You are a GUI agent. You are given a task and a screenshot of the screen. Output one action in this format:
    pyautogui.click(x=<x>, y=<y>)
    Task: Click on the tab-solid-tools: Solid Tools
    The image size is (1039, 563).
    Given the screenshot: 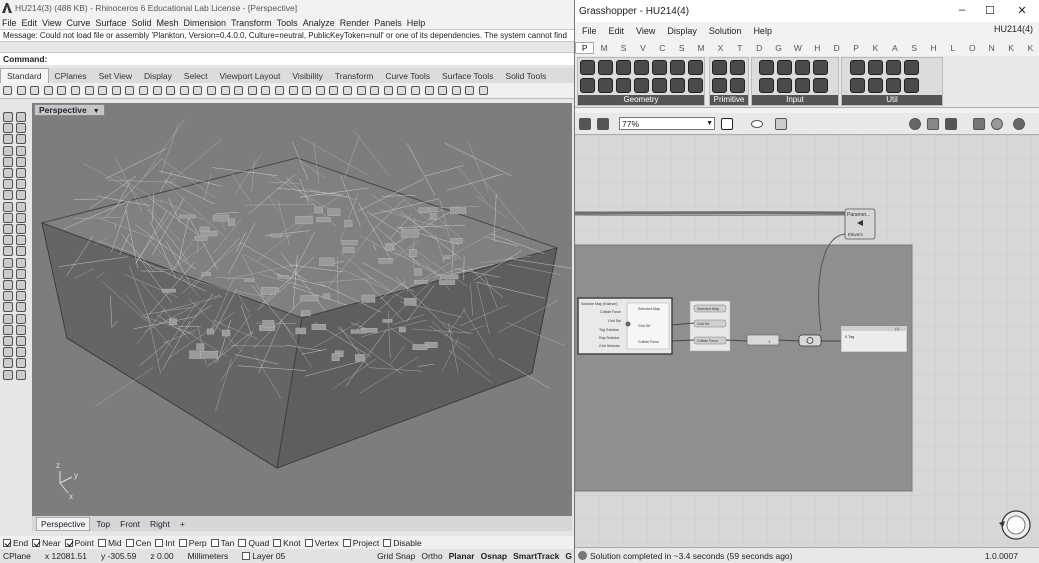 What is the action you would take?
    pyautogui.click(x=525, y=76)
    